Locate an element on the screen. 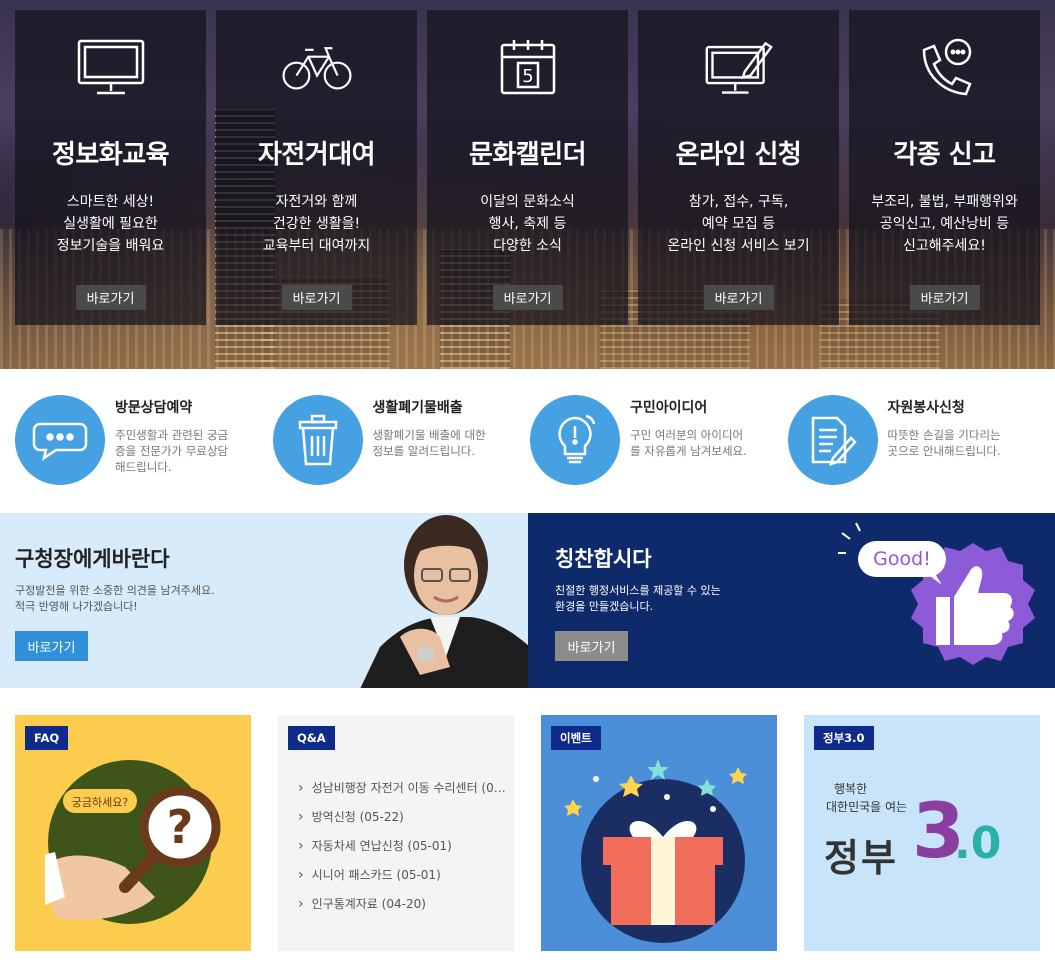 This screenshot has height=963, width=1055. card-desc: 자전거와 함께 건강한 생활을! 교육부터 대여까지 is located at coordinates (316, 224).